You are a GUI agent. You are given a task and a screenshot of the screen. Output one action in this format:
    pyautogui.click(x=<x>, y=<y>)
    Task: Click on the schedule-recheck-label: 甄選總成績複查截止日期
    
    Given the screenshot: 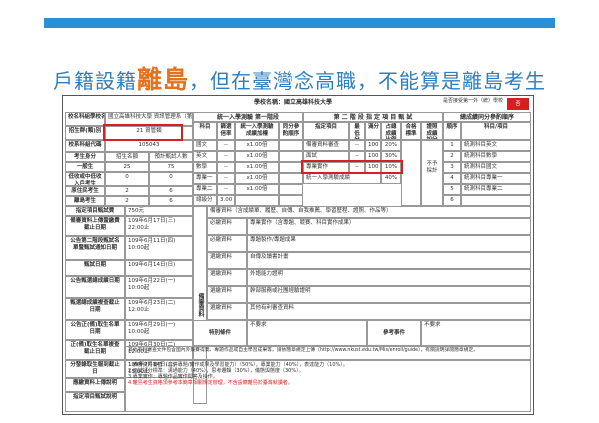 What is the action you would take?
    pyautogui.click(x=95, y=309)
    